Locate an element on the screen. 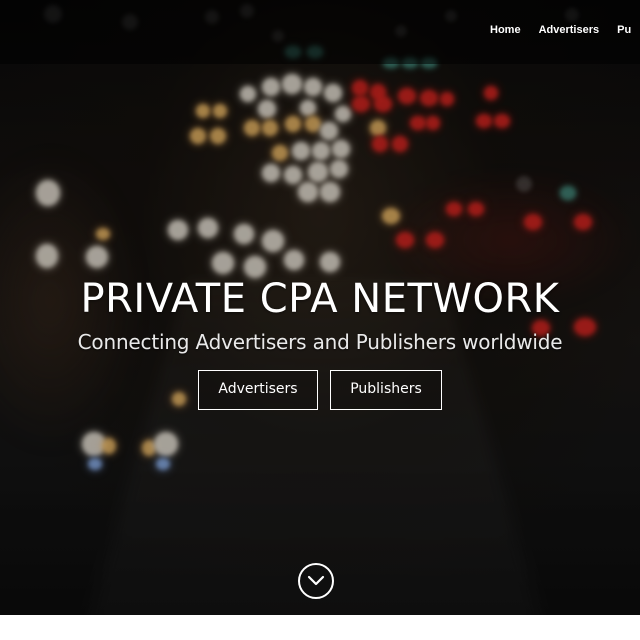  advertisers-button: Advertisers is located at coordinates (258, 390).